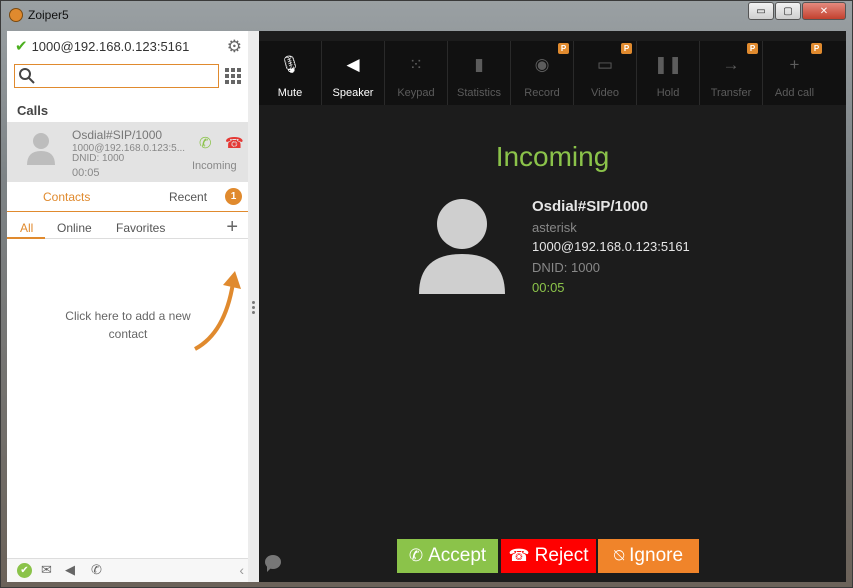 The width and height of the screenshot is (853, 588). What do you see at coordinates (761, 11) in the screenshot?
I see `minimize-button: ▭` at bounding box center [761, 11].